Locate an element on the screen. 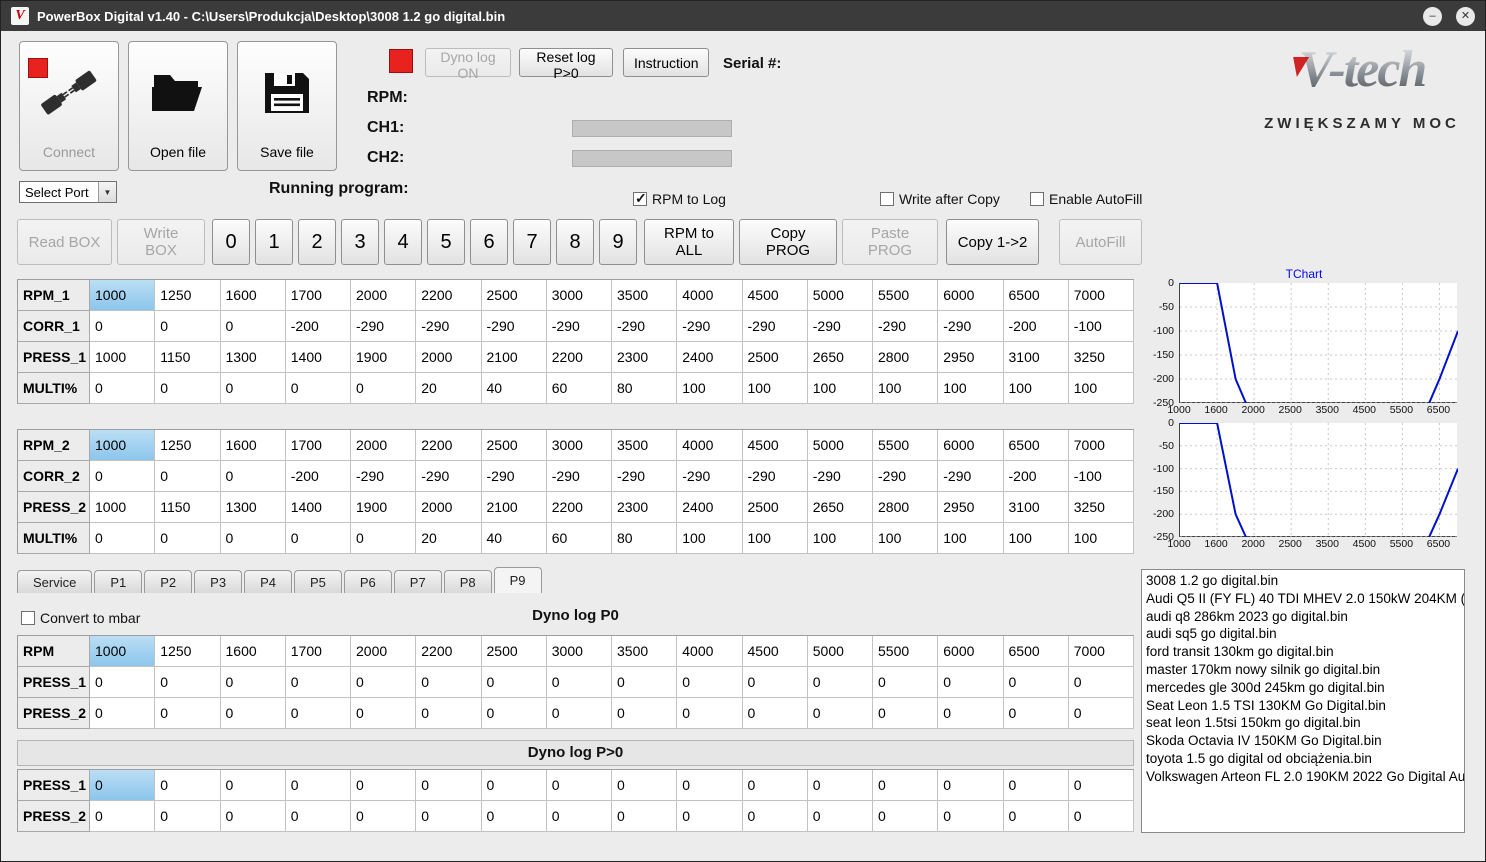  grid-cell: 6500 is located at coordinates (1036, 651).